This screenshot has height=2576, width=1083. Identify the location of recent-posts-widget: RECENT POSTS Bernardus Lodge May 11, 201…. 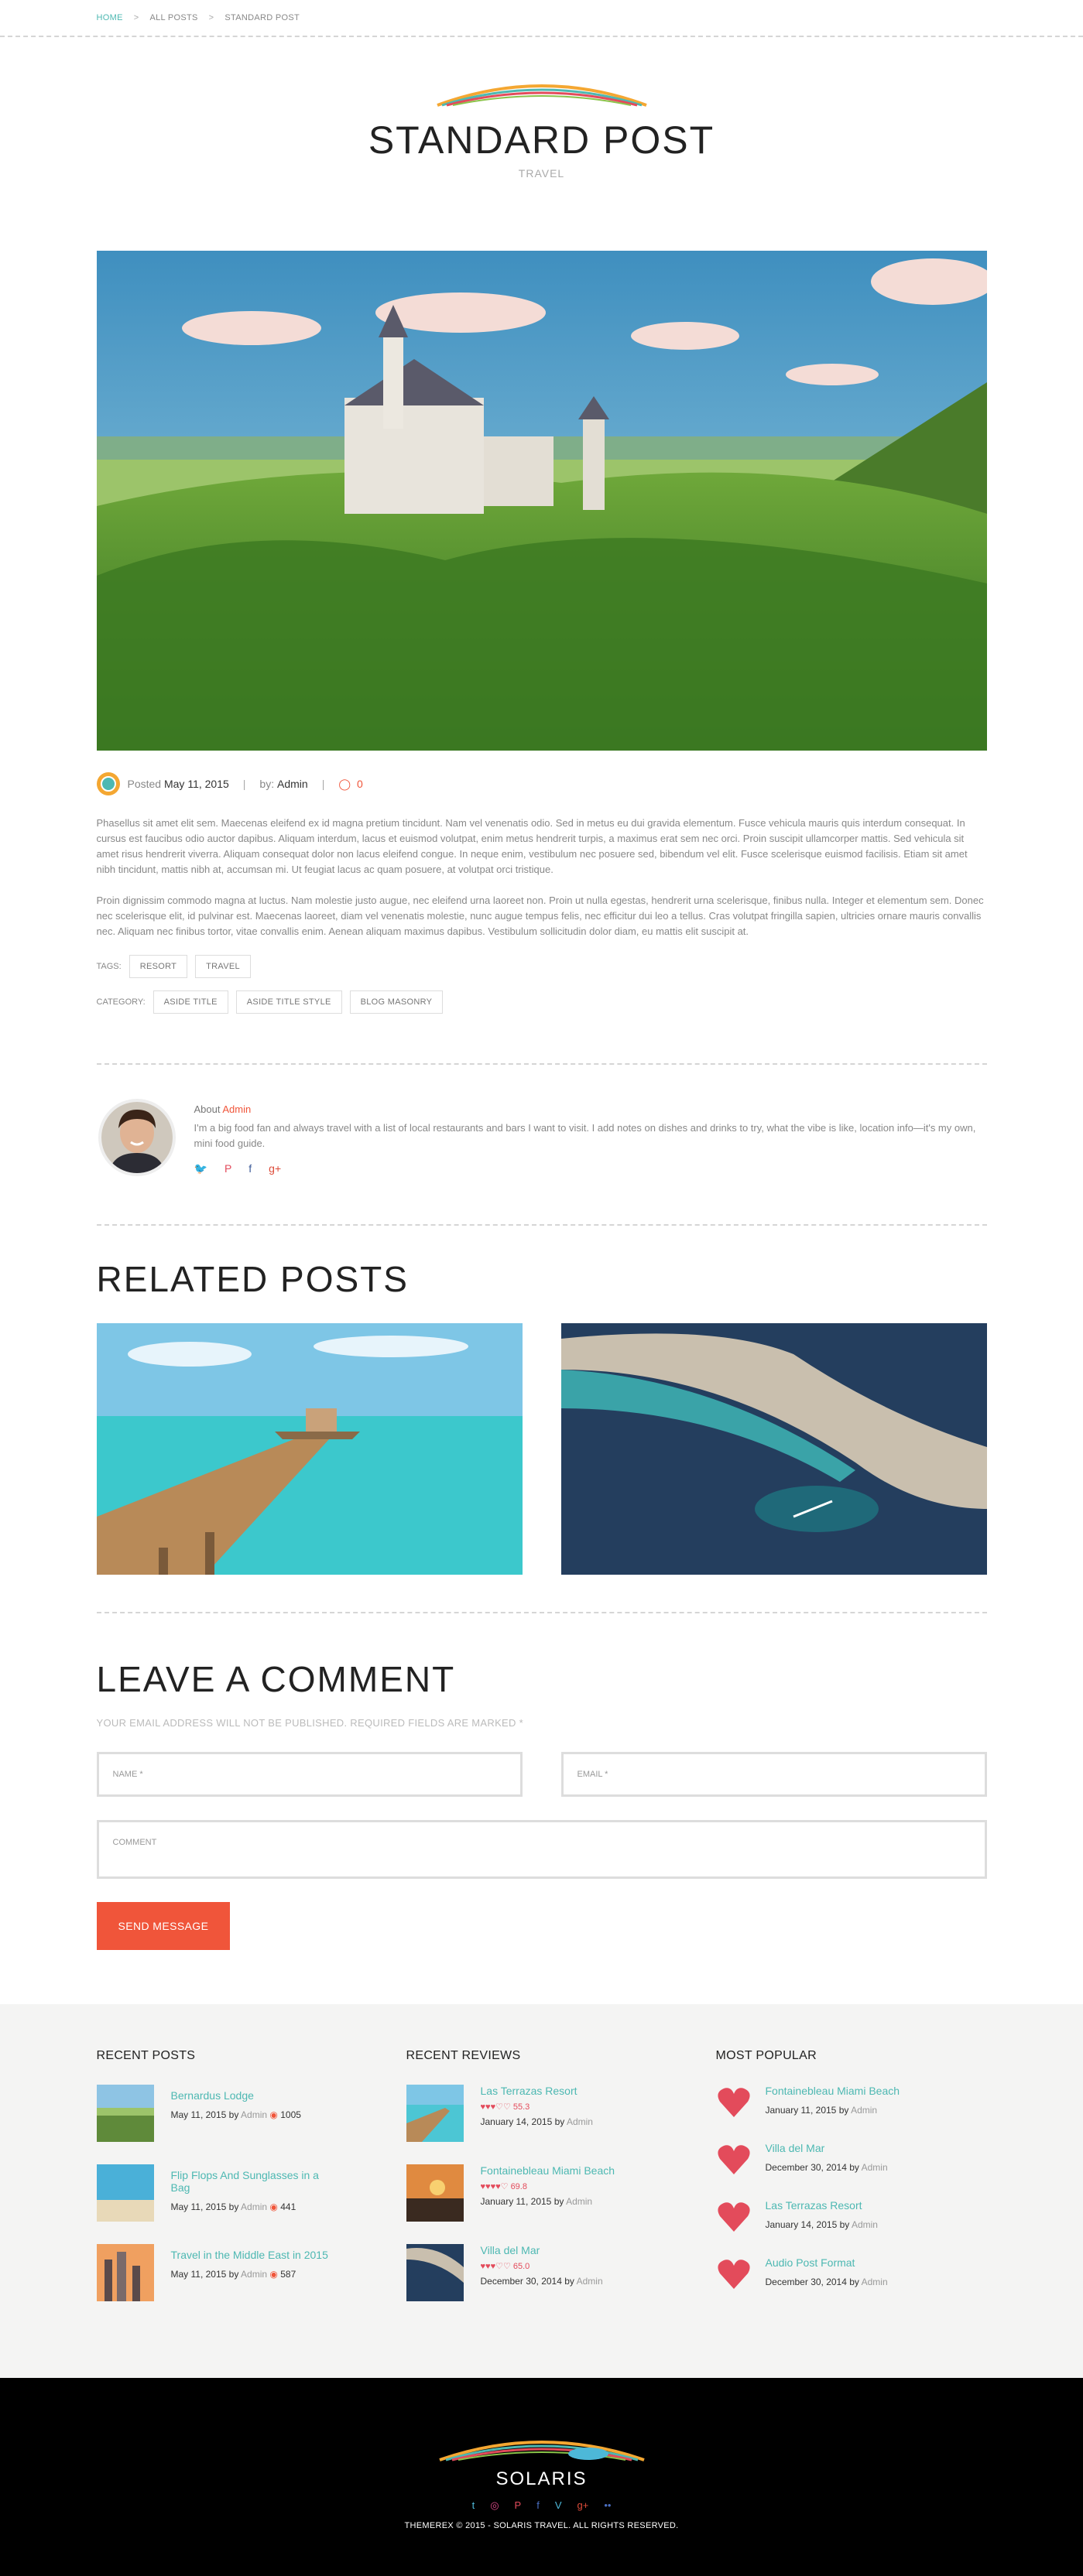
(213, 2186).